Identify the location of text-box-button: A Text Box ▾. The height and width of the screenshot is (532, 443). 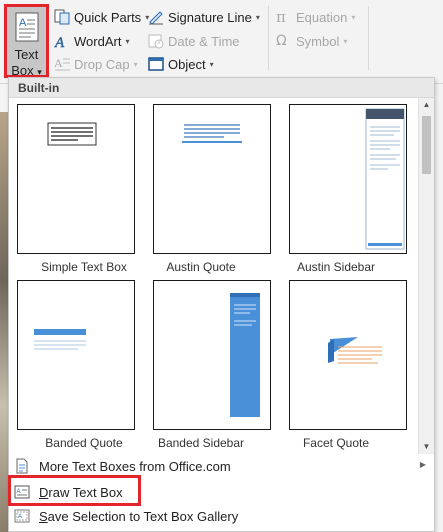
(26, 41).